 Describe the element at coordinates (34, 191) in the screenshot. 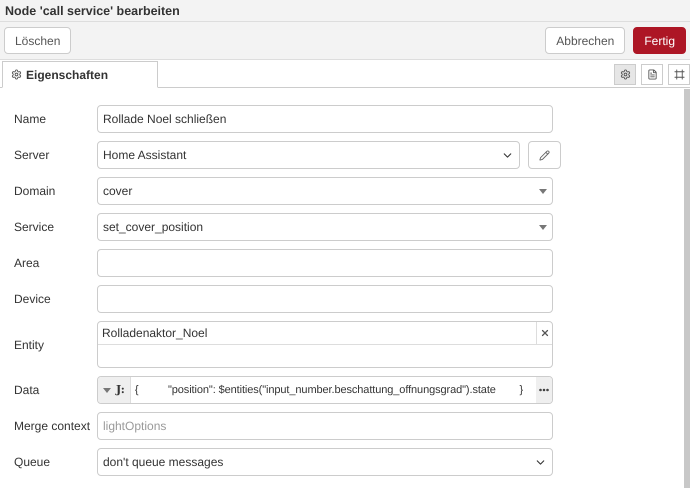

I see `field-label: Domain` at that location.